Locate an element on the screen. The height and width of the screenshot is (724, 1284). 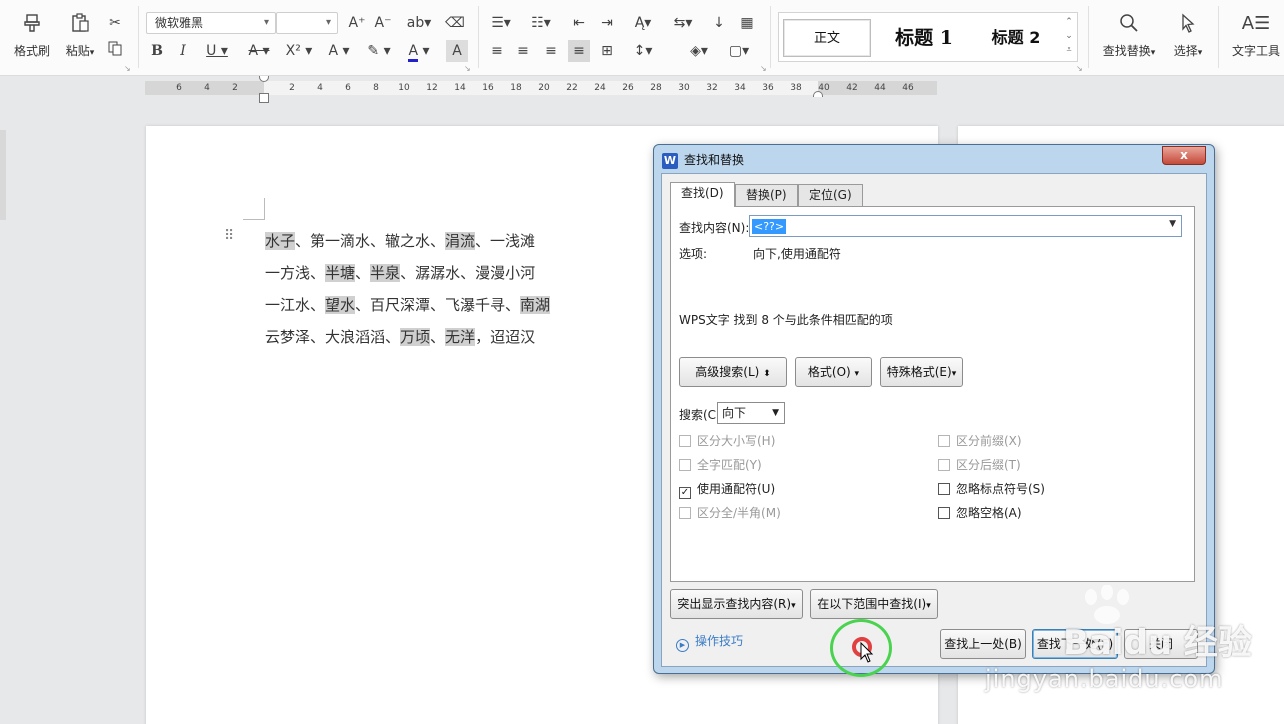
right-indent-marker is located at coordinates (818, 94).